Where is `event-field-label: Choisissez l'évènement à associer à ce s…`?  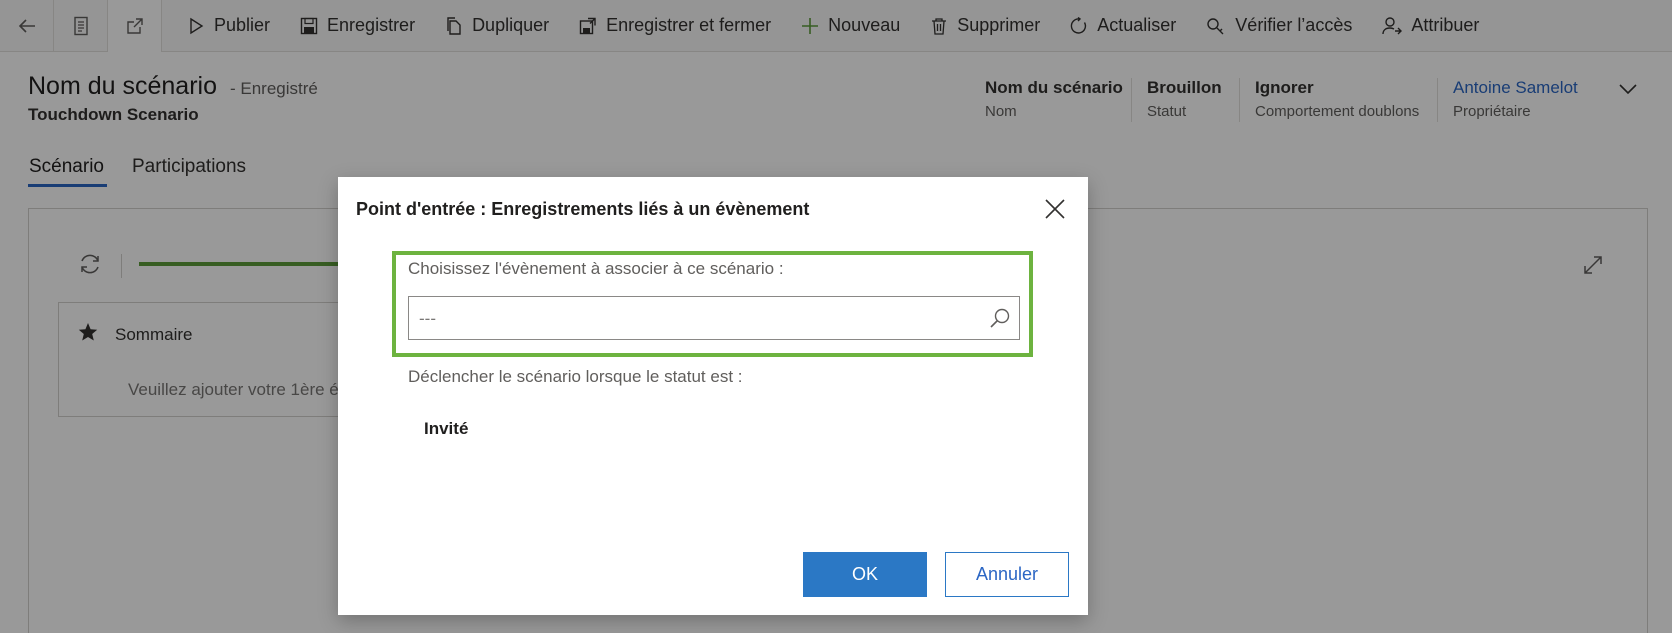
event-field-label: Choisissez l'évènement à associer à ce s… is located at coordinates (596, 268).